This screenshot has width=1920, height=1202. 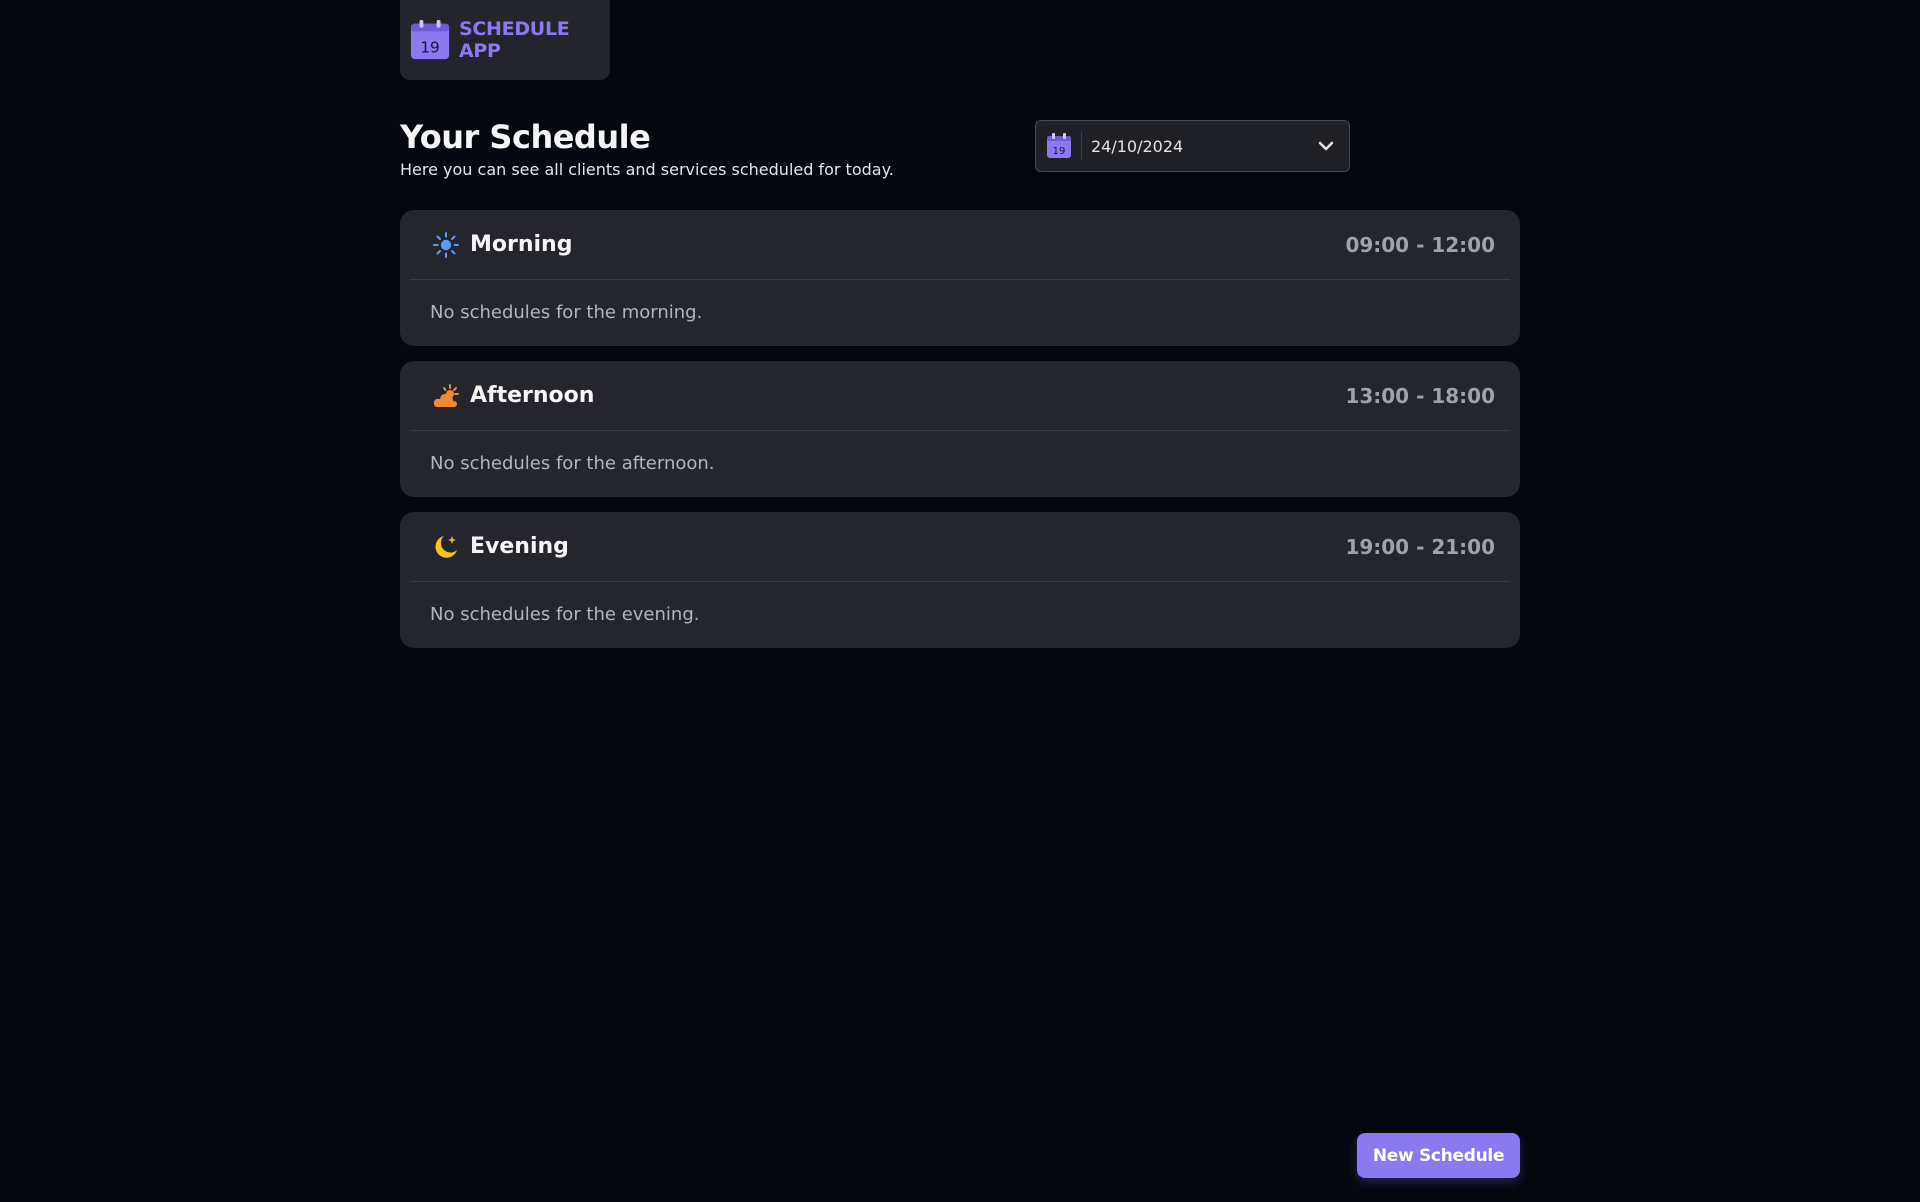 I want to click on period-title: Morning, so click(x=521, y=244).